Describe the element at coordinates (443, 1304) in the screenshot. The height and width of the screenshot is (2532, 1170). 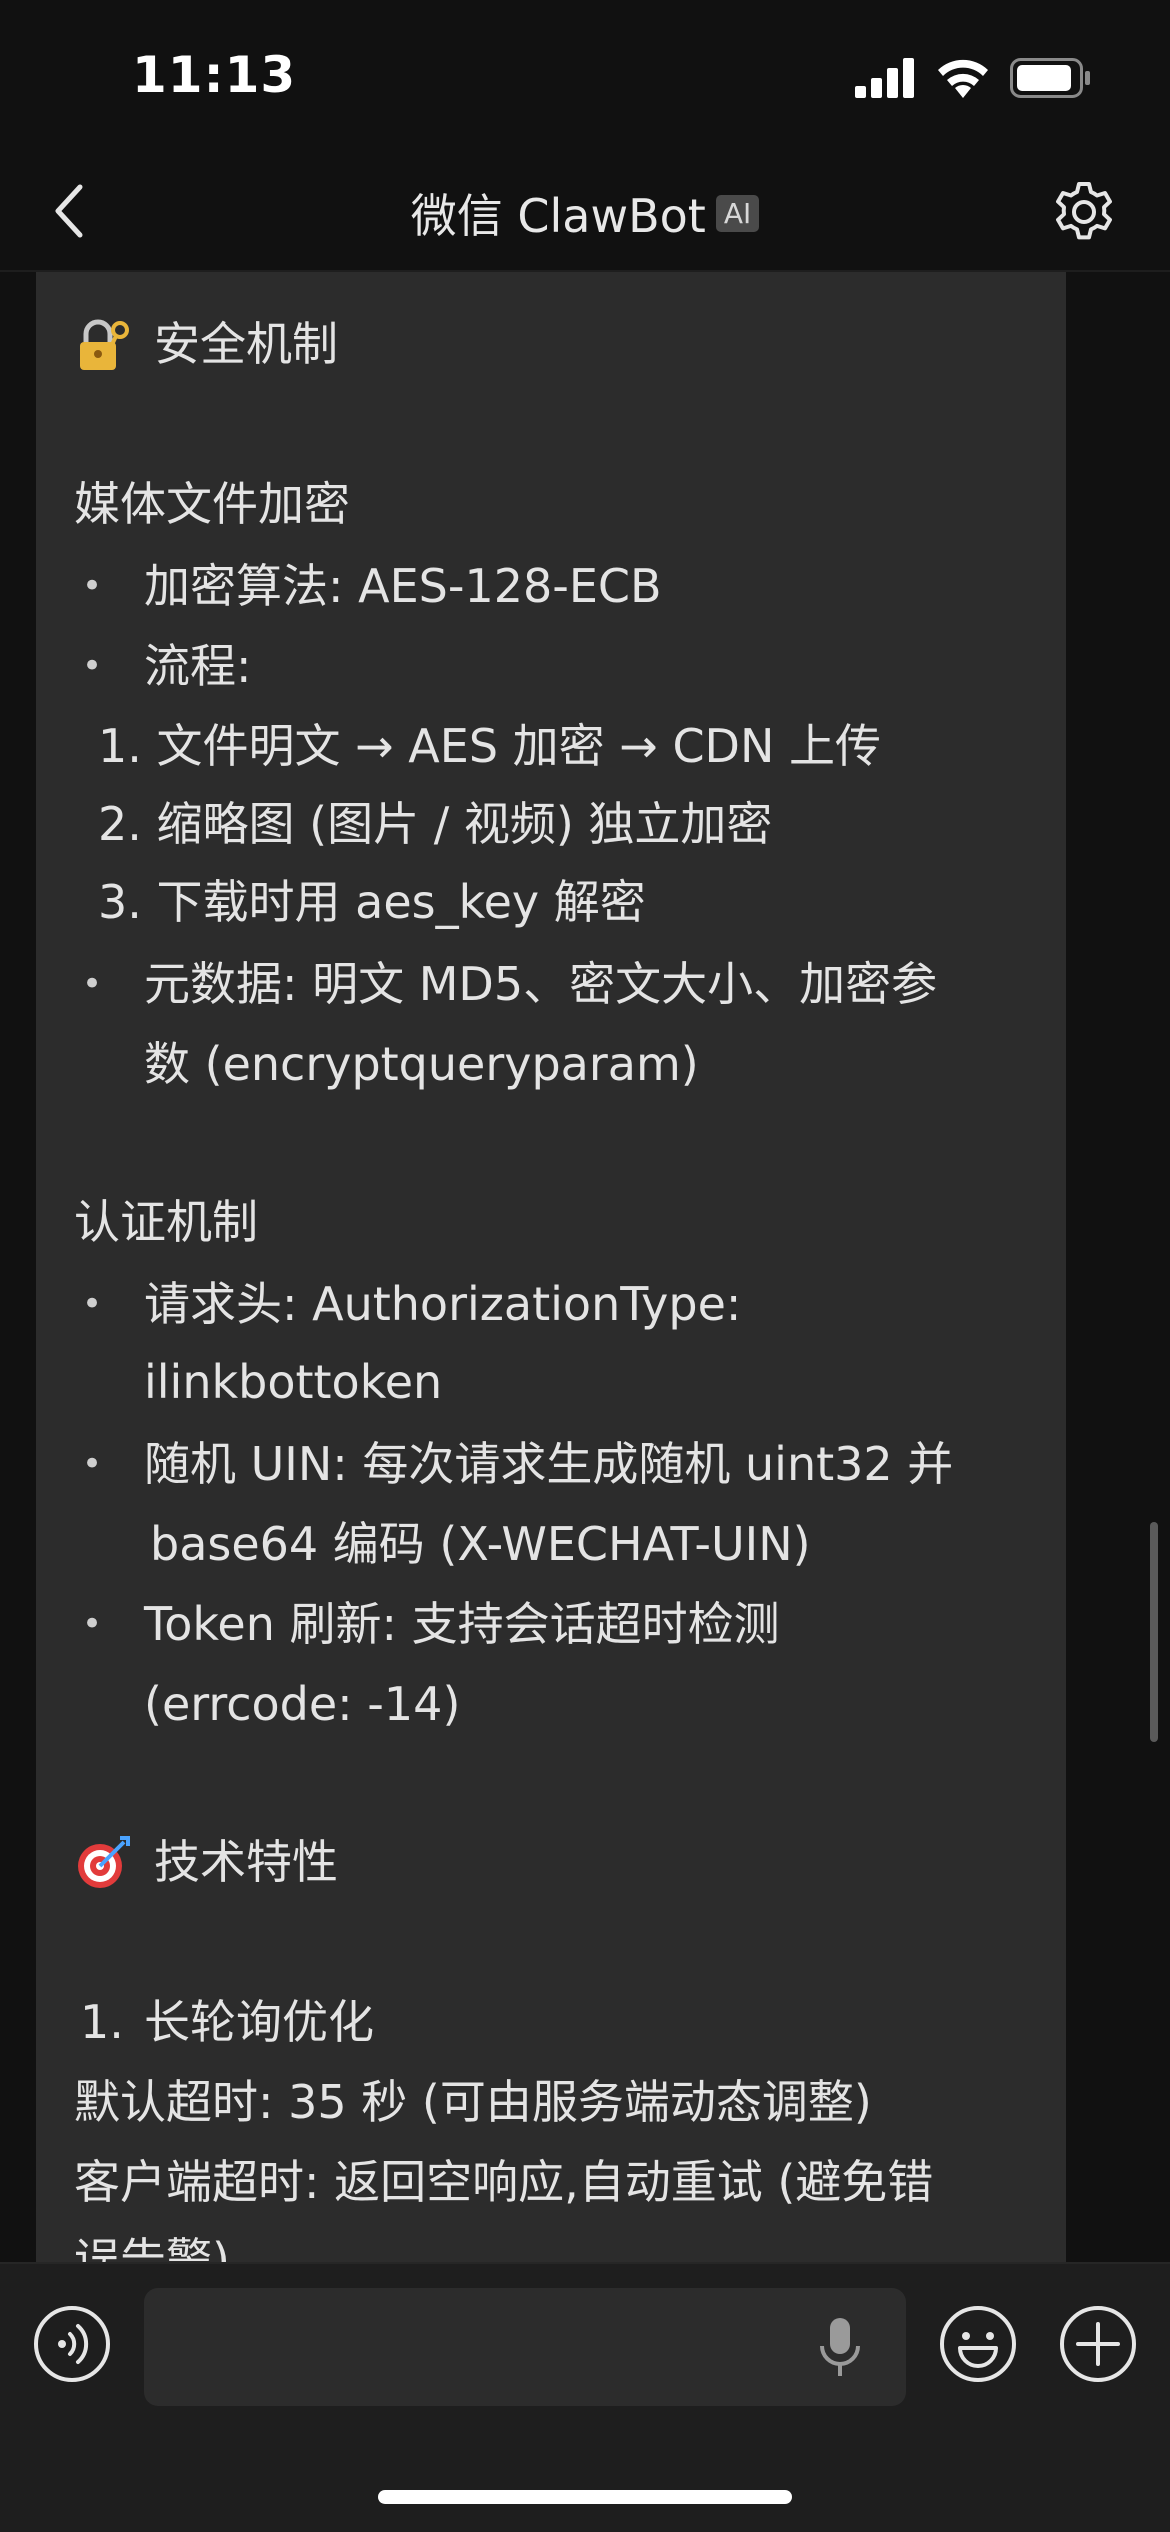
I see `list-item-header: 请求头: AuthorizationType:` at that location.